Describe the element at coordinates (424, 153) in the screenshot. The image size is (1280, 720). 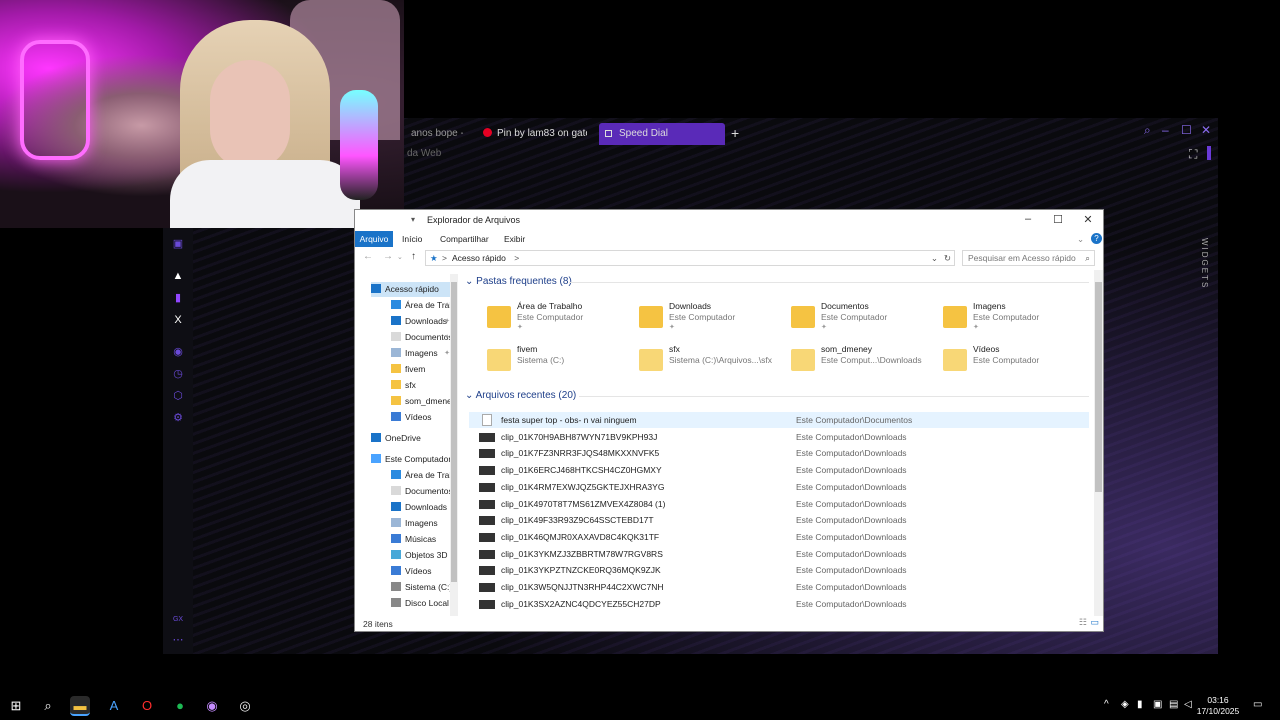
I see `address-bar: da Web` at that location.